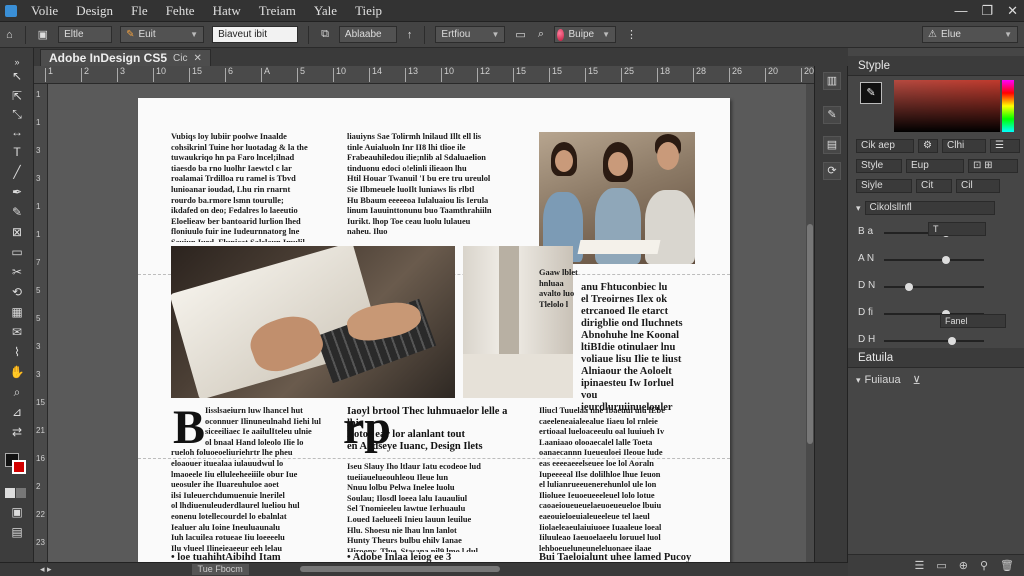  Describe the element at coordinates (367, 34) in the screenshot. I see `align-field: Ablaabe` at that location.